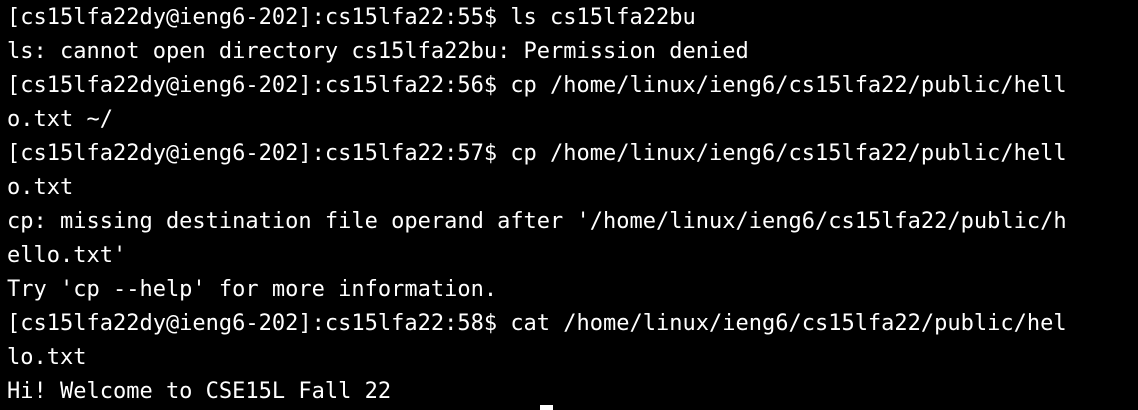  What do you see at coordinates (199, 391) in the screenshot?
I see `terminal-line: Hi! Welcome to CSE15L Fall 22` at bounding box center [199, 391].